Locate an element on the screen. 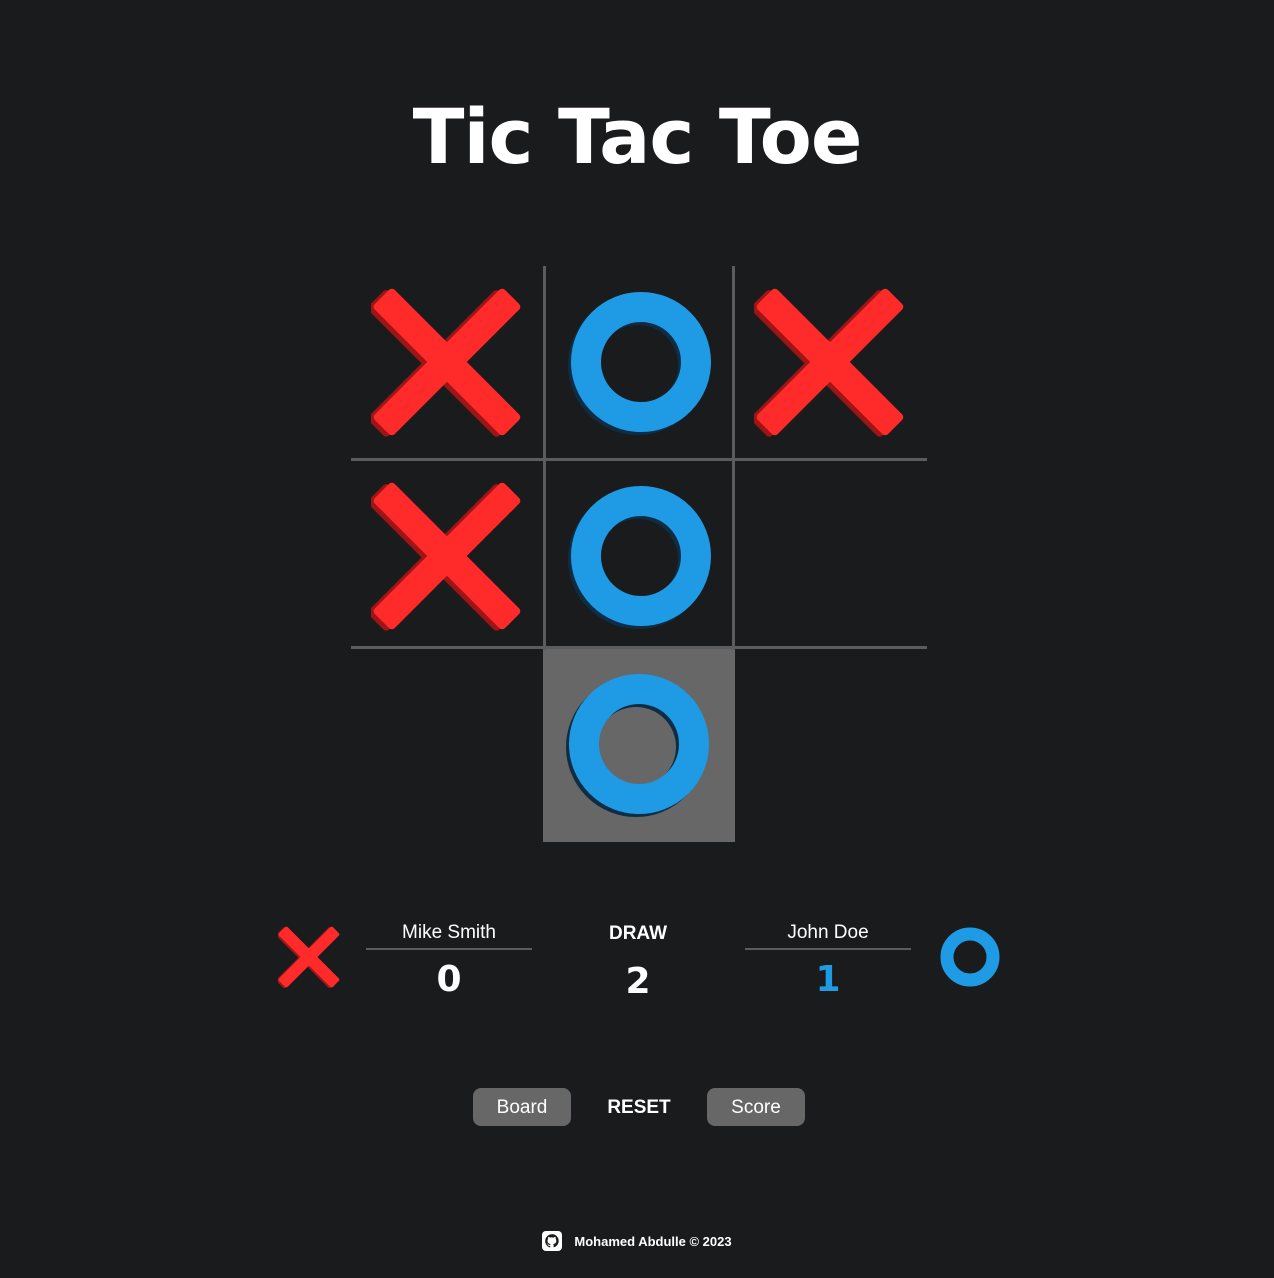  footer: Mohamed Abdulle © 2023 is located at coordinates (637, 1242).